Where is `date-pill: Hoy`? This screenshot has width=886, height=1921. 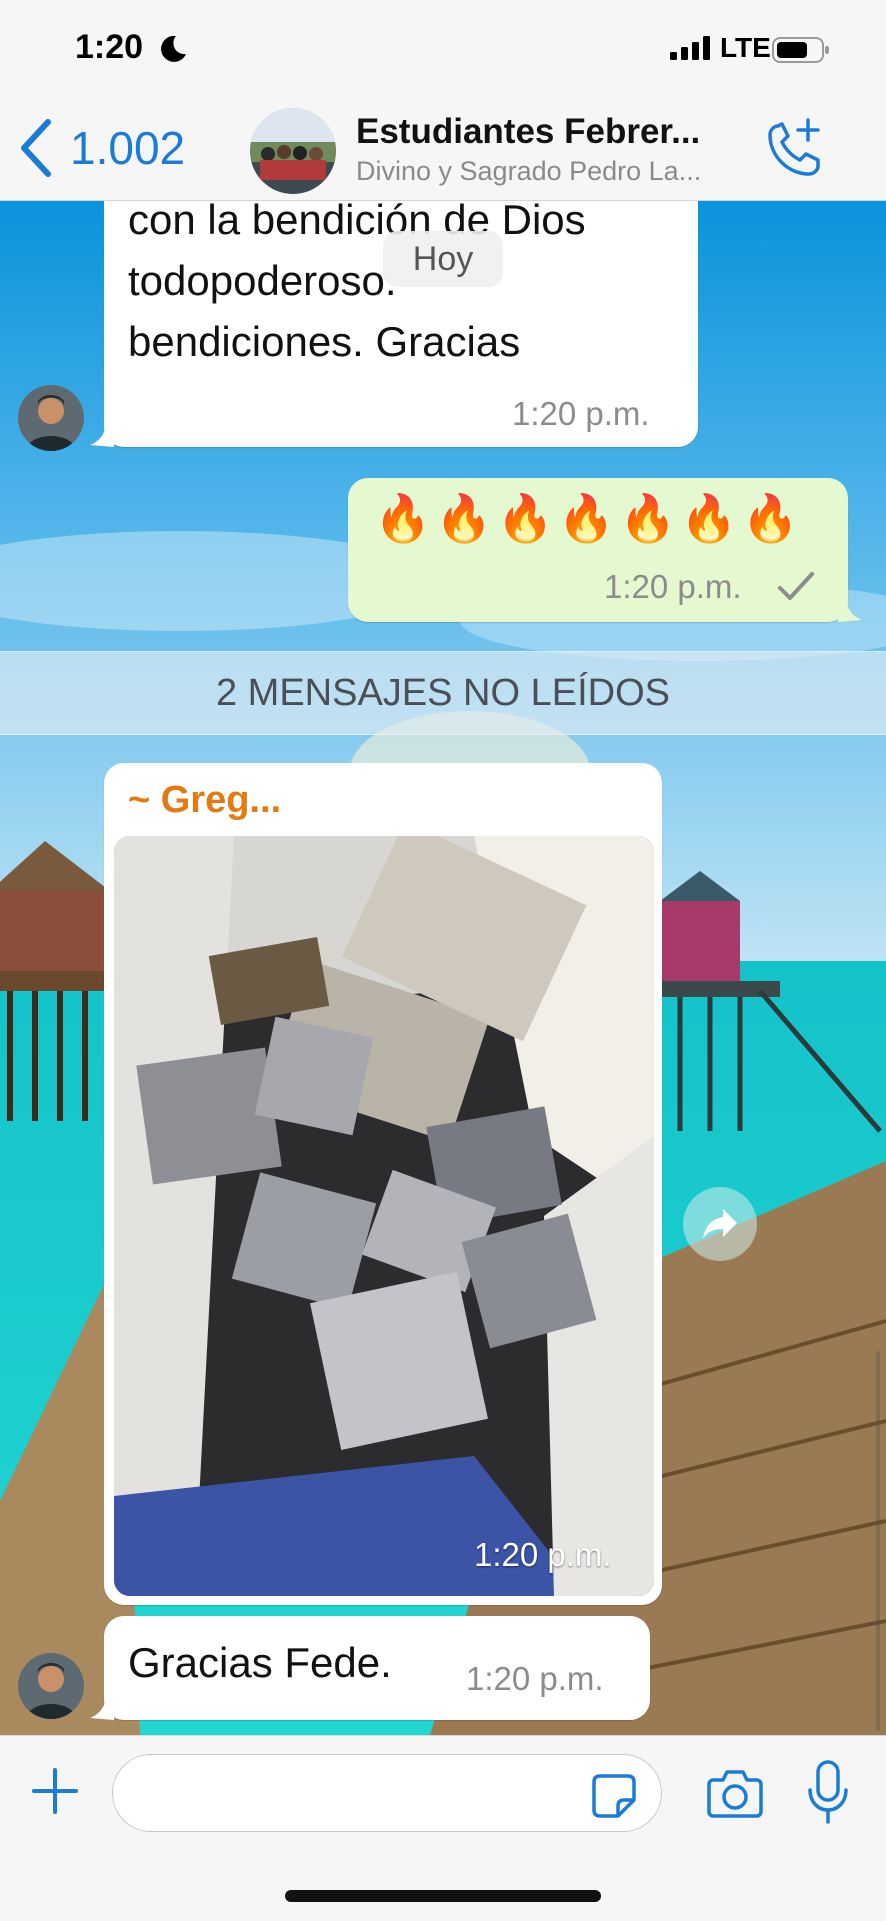
date-pill: Hoy is located at coordinates (443, 259).